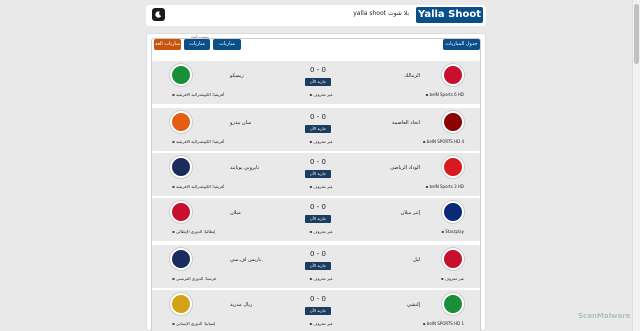 Image resolution: width=640 pixels, height=331 pixels. Describe the element at coordinates (194, 278) in the screenshot. I see `league-name: ▪ فرنسا: الدوري الفرنسي` at that location.